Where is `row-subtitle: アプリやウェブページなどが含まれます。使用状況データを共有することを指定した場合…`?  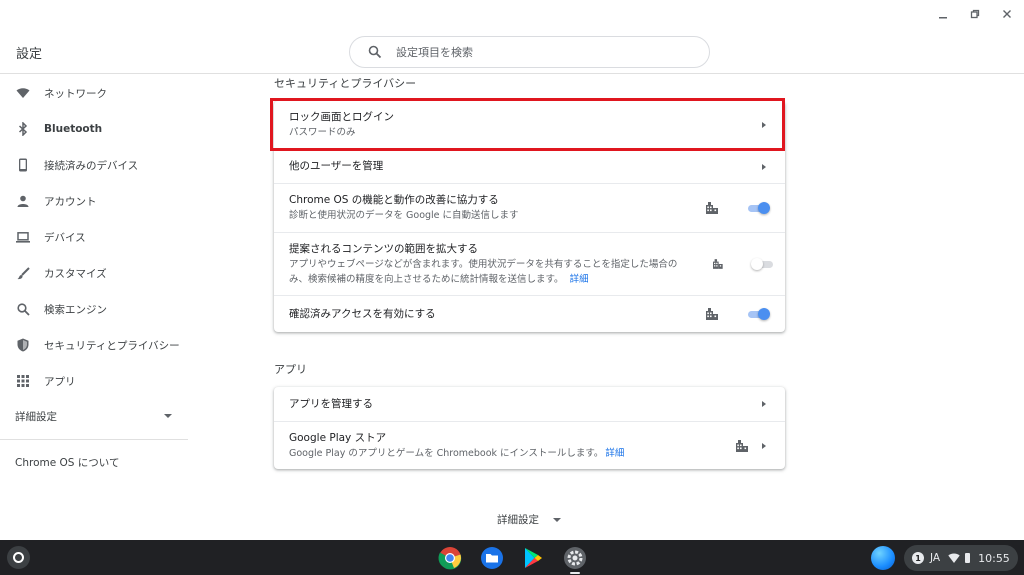
row-subtitle: アプリやウェブページなどが含まれます。使用状況データを共有することを指定した場合… is located at coordinates (483, 271).